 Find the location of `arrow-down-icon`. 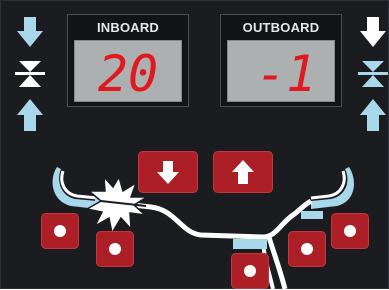

arrow-down-icon is located at coordinates (168, 172).